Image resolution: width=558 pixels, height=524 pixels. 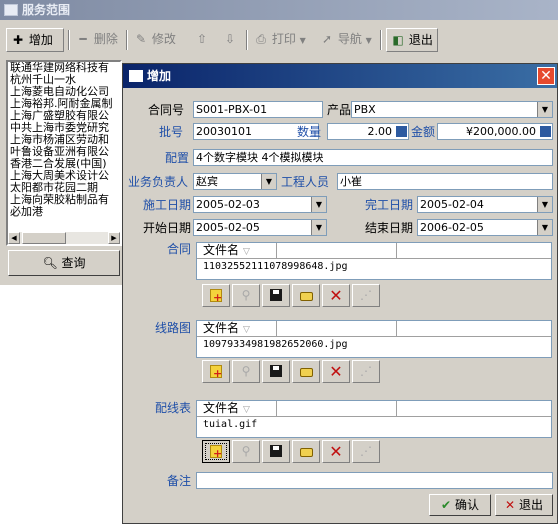 I want to click on remark-label: 备注, so click(x=179, y=481).